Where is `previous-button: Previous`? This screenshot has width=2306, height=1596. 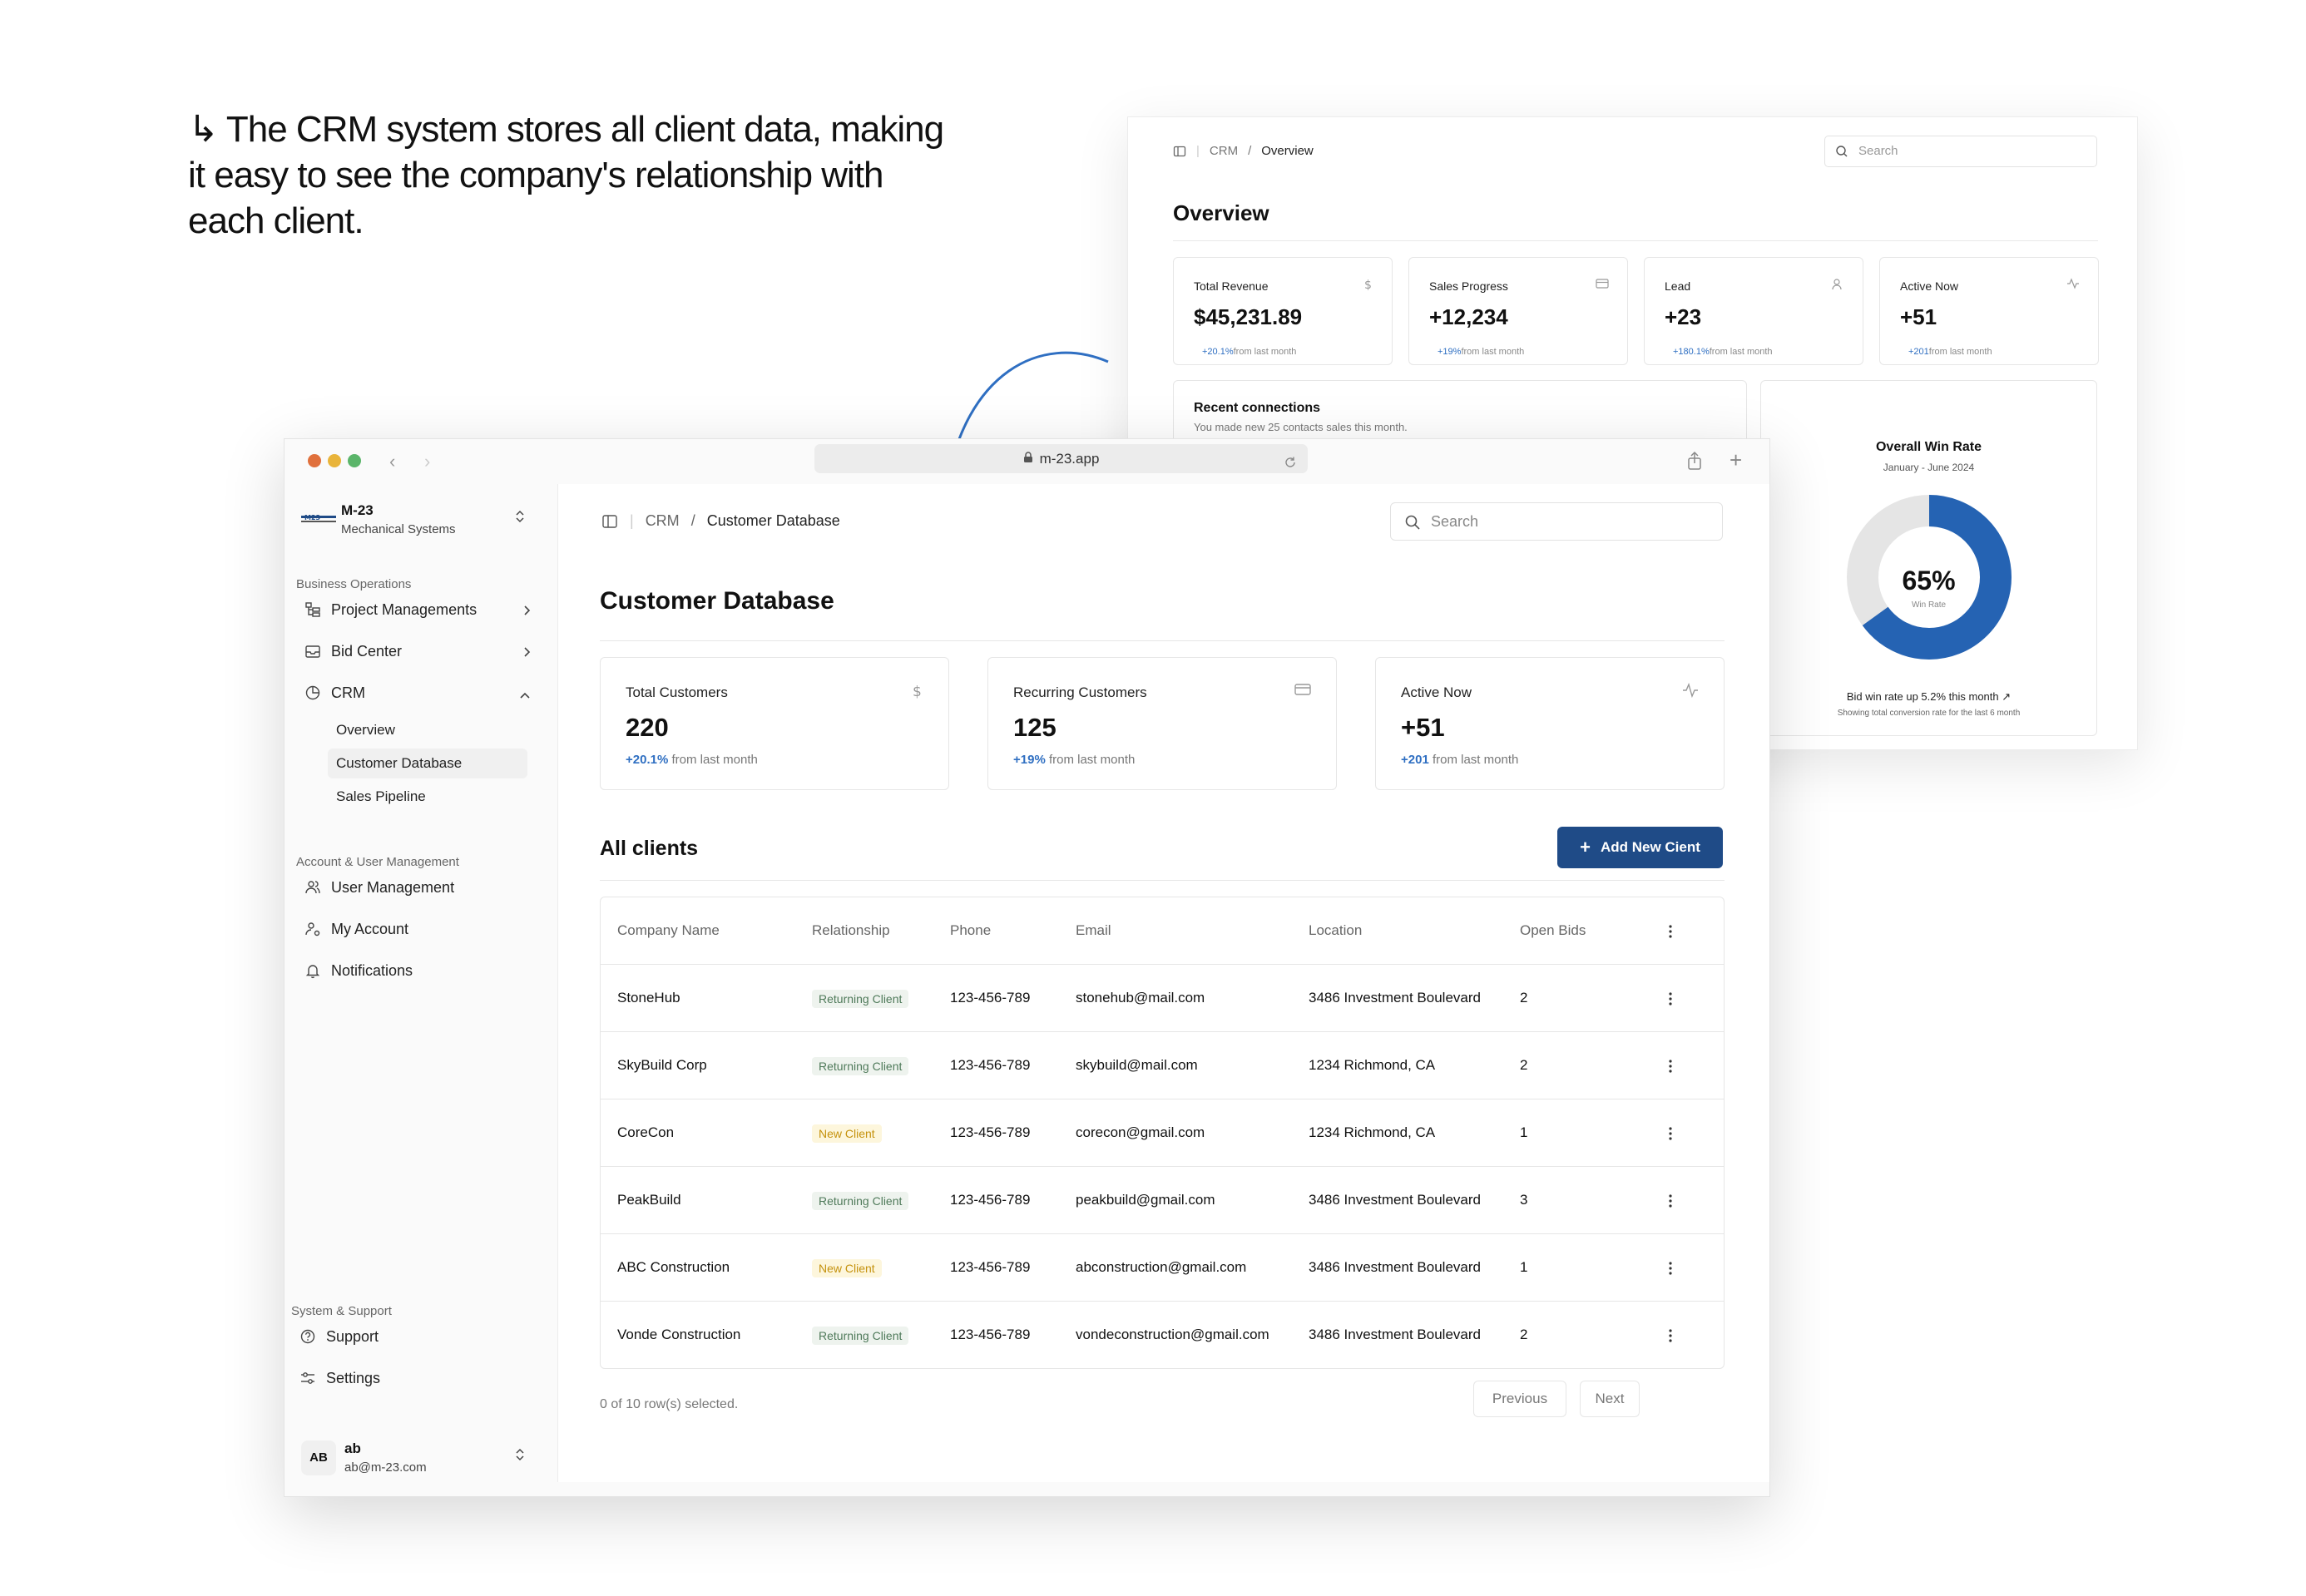 previous-button: Previous is located at coordinates (1519, 1399).